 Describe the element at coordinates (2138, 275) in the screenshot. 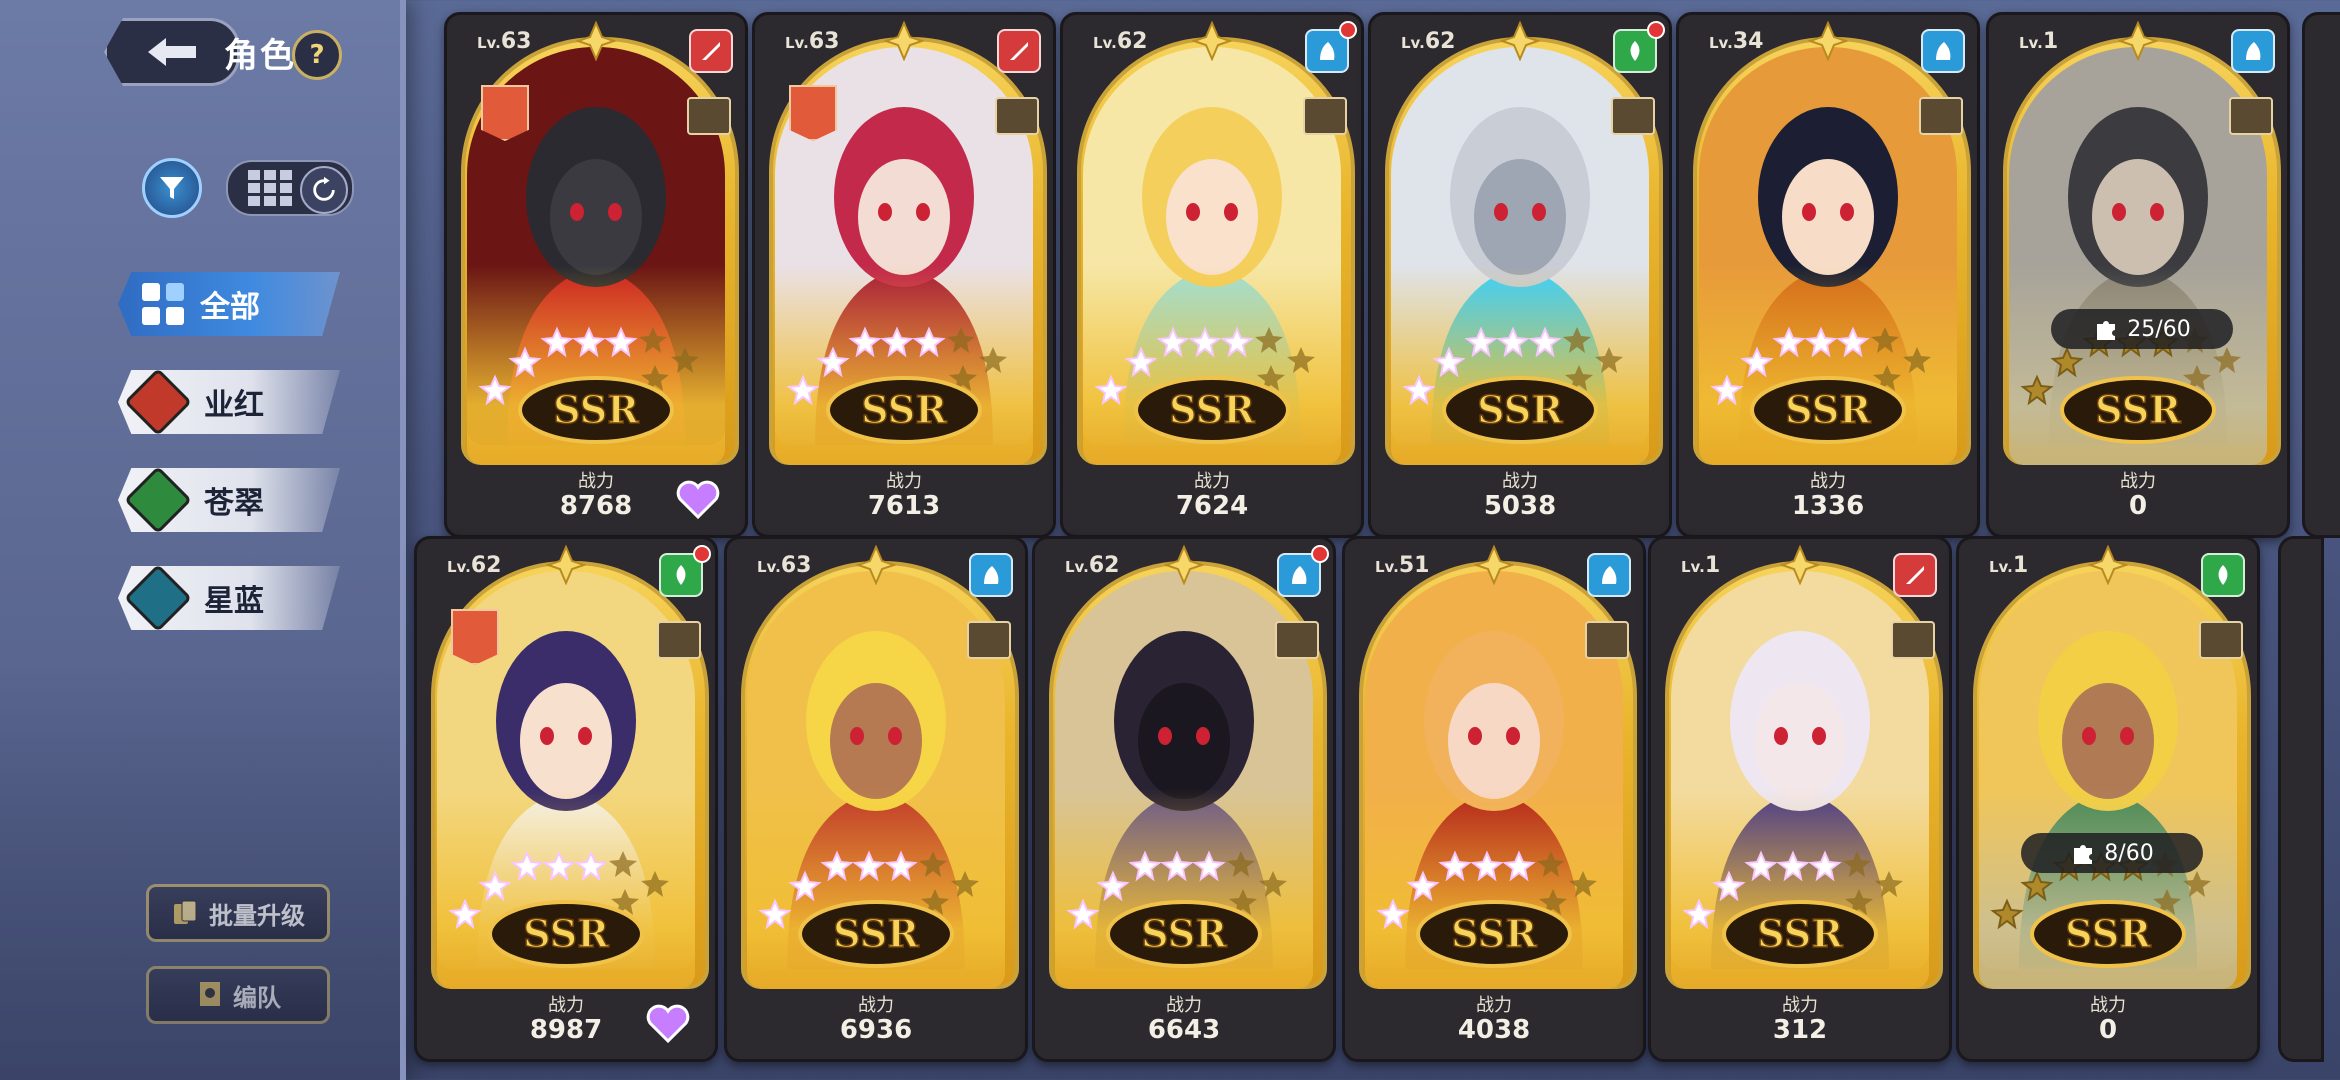

I see `character-card: Lv.1 25/60 SSR 战力 0` at that location.